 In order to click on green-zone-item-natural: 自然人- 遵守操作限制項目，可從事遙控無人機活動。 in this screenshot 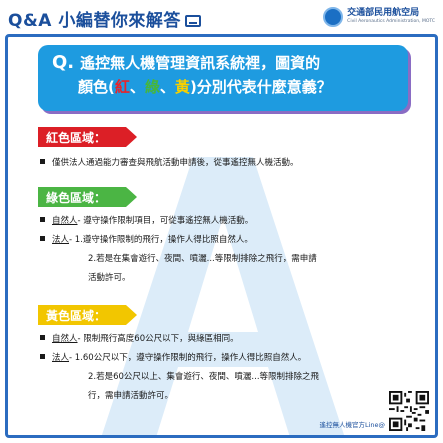, I will do `click(146, 221)`.